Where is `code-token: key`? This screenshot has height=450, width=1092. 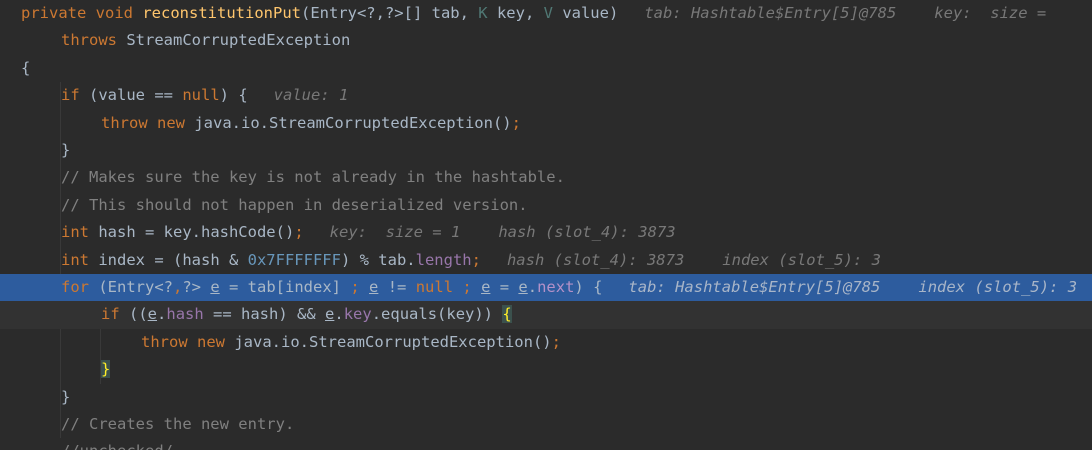 code-token: key is located at coordinates (357, 314).